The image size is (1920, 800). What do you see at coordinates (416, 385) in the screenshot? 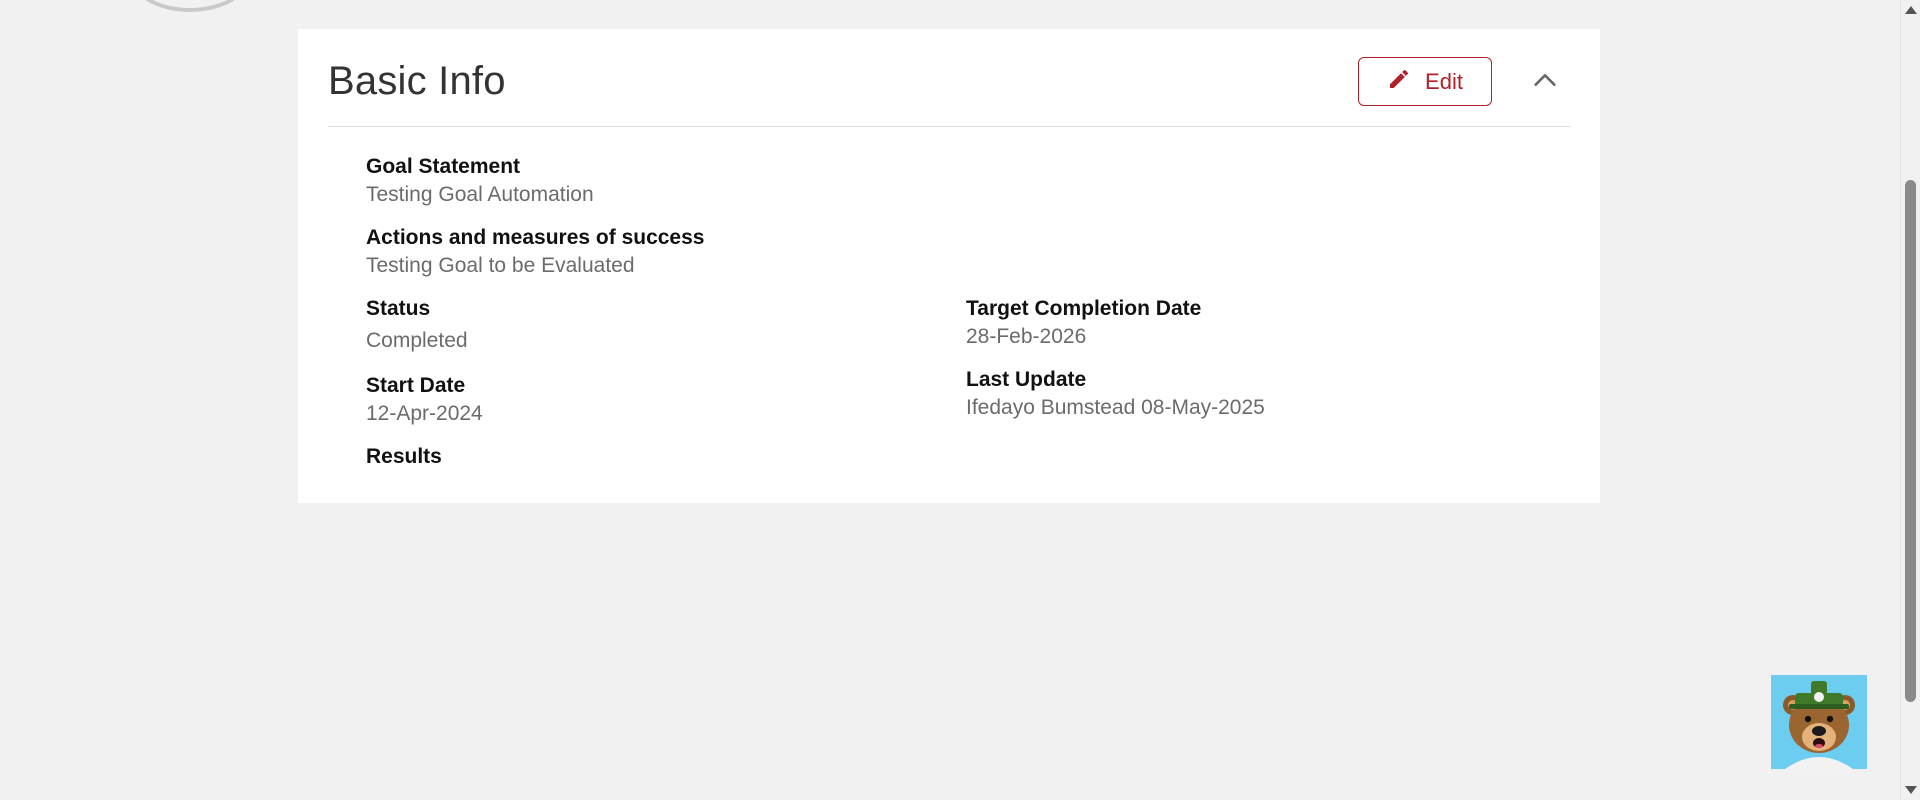
I see `field-label: Start Date` at bounding box center [416, 385].